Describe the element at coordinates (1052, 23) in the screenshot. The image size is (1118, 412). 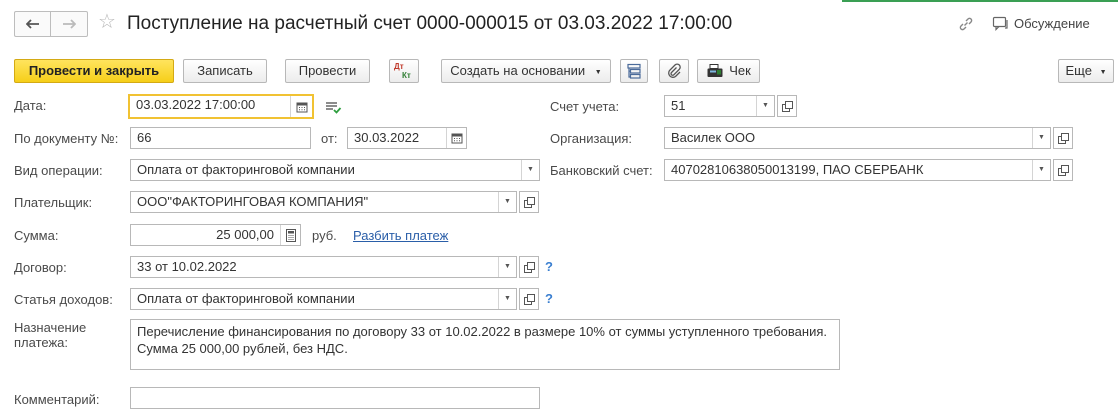
I see `discussion-link: Обсуждение` at that location.